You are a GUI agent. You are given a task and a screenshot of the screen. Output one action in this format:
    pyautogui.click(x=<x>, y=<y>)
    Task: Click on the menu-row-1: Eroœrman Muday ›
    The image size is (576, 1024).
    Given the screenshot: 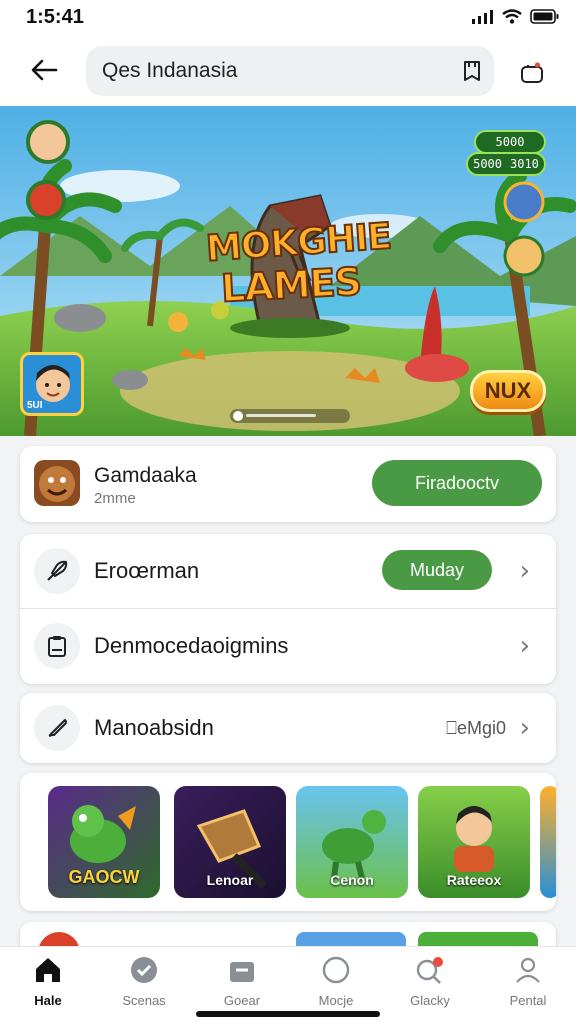 What is the action you would take?
    pyautogui.click(x=288, y=571)
    